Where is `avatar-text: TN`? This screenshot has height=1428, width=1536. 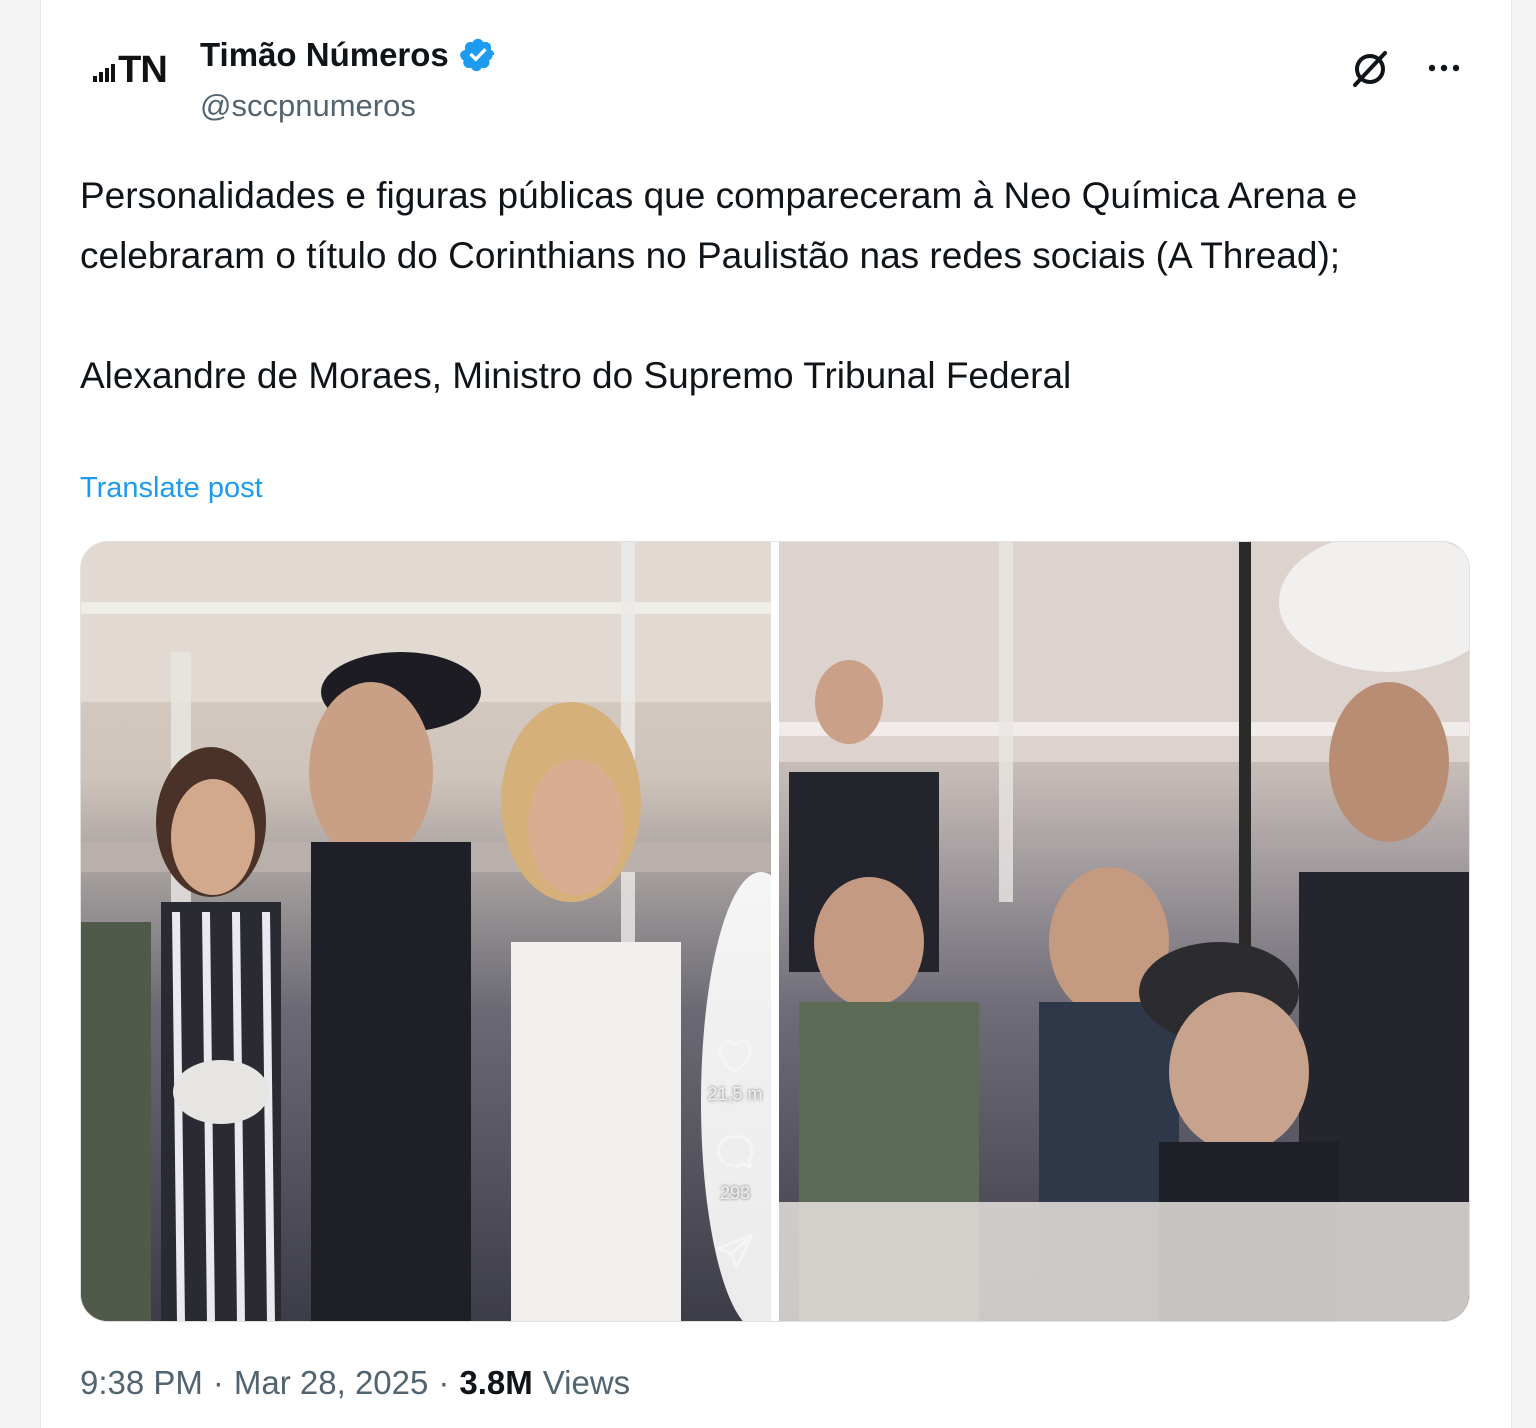 avatar-text: TN is located at coordinates (143, 69).